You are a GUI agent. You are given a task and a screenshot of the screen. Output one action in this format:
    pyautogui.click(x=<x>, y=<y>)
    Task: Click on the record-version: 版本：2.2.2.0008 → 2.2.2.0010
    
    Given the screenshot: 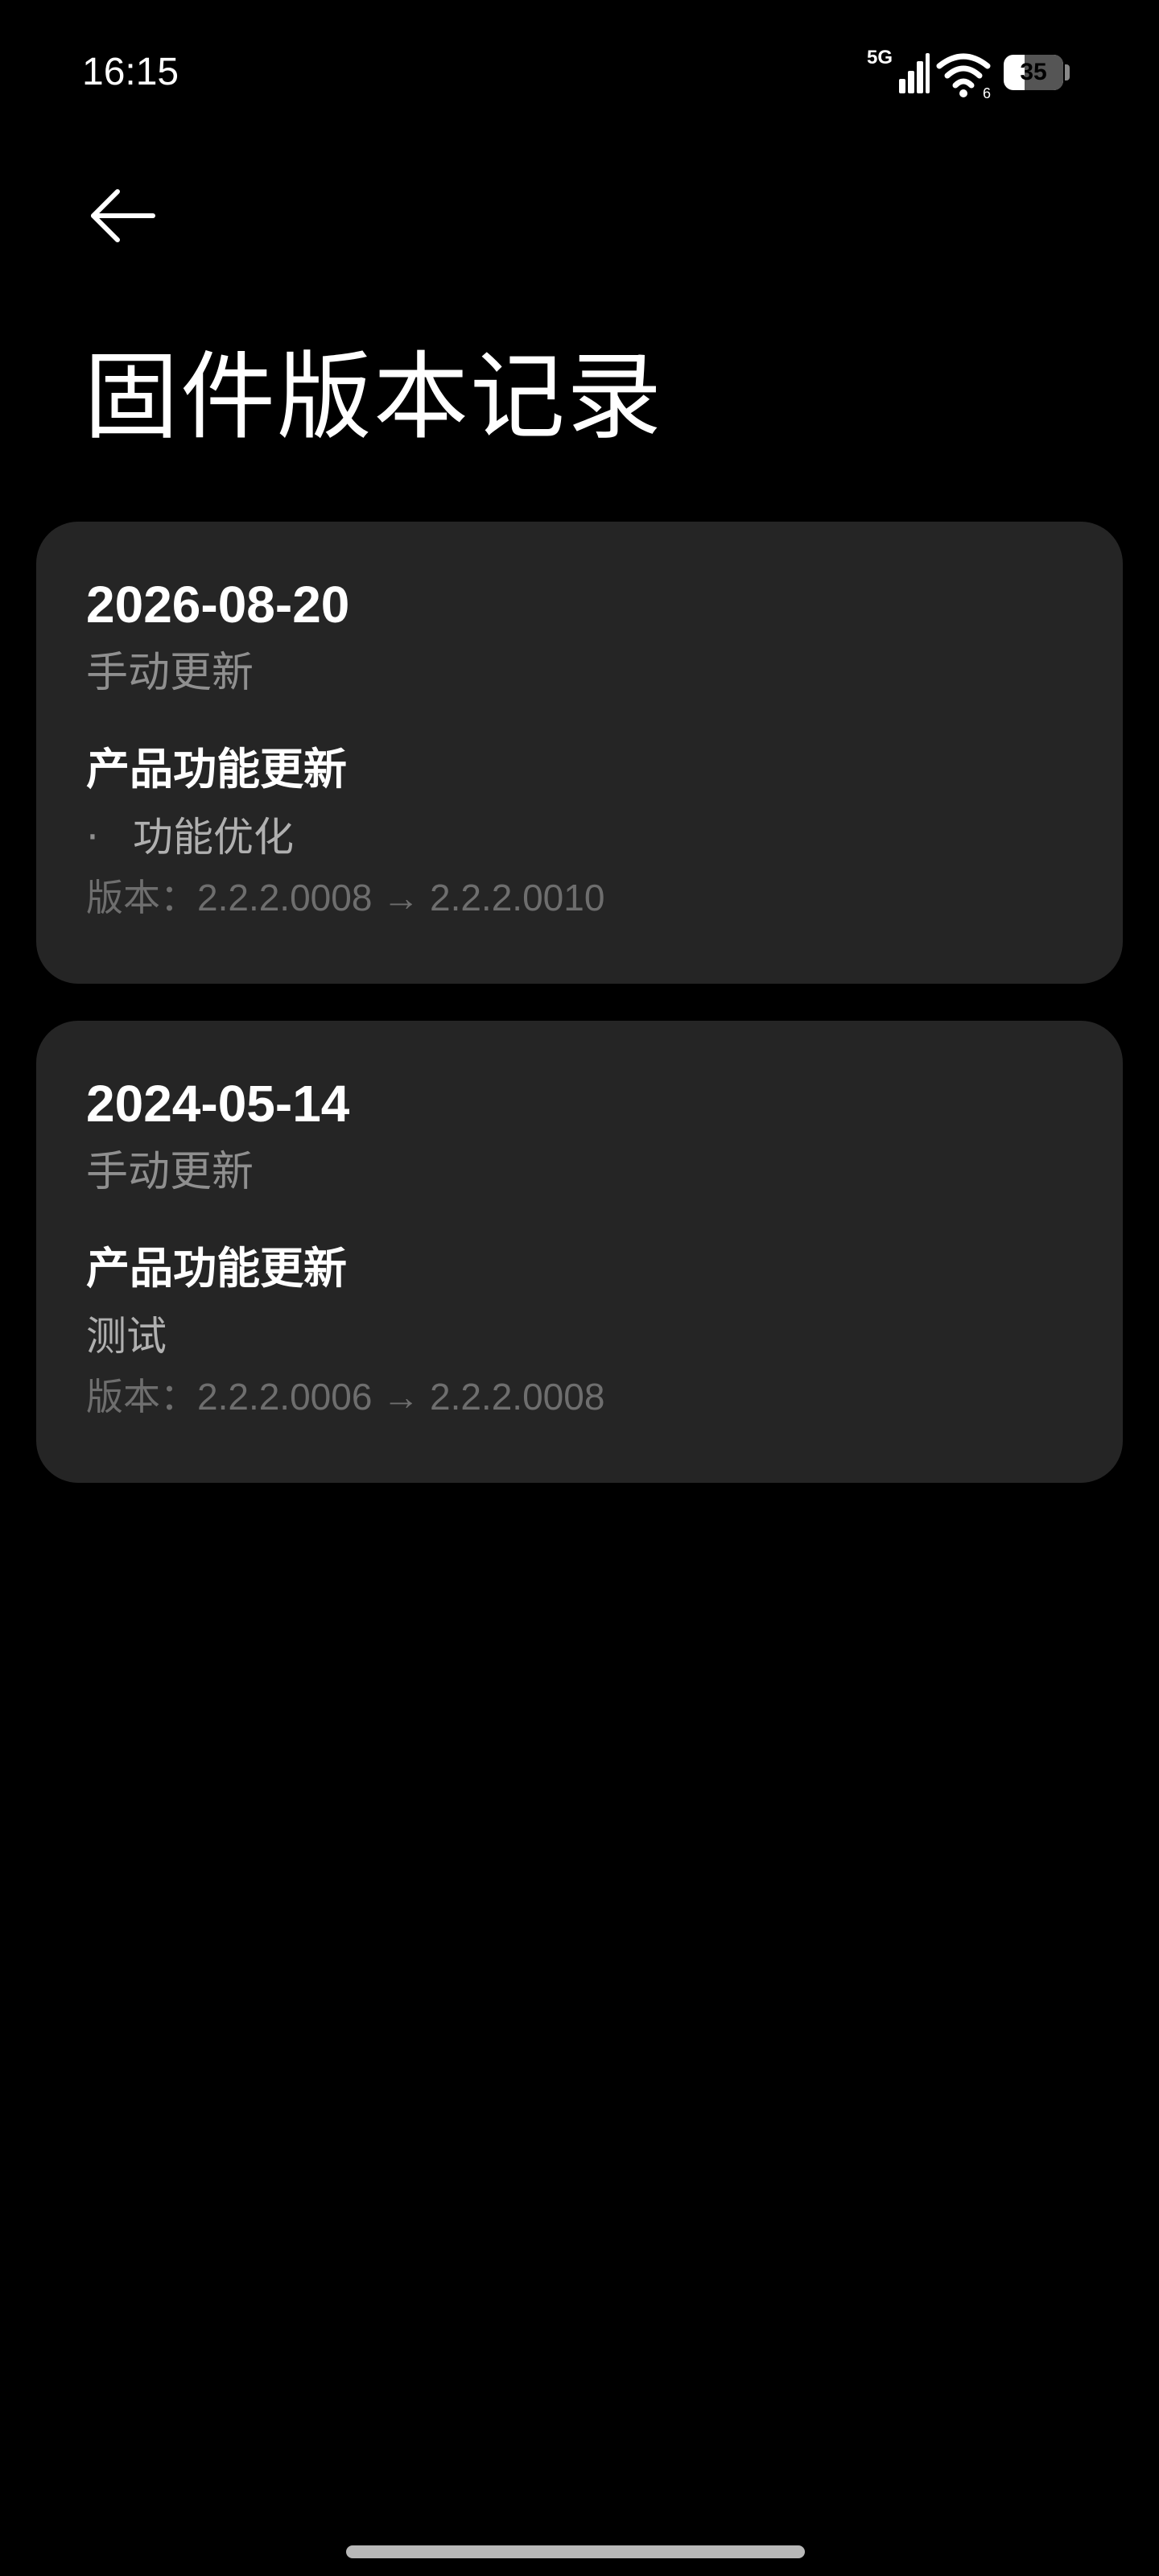 What is the action you would take?
    pyautogui.click(x=345, y=897)
    